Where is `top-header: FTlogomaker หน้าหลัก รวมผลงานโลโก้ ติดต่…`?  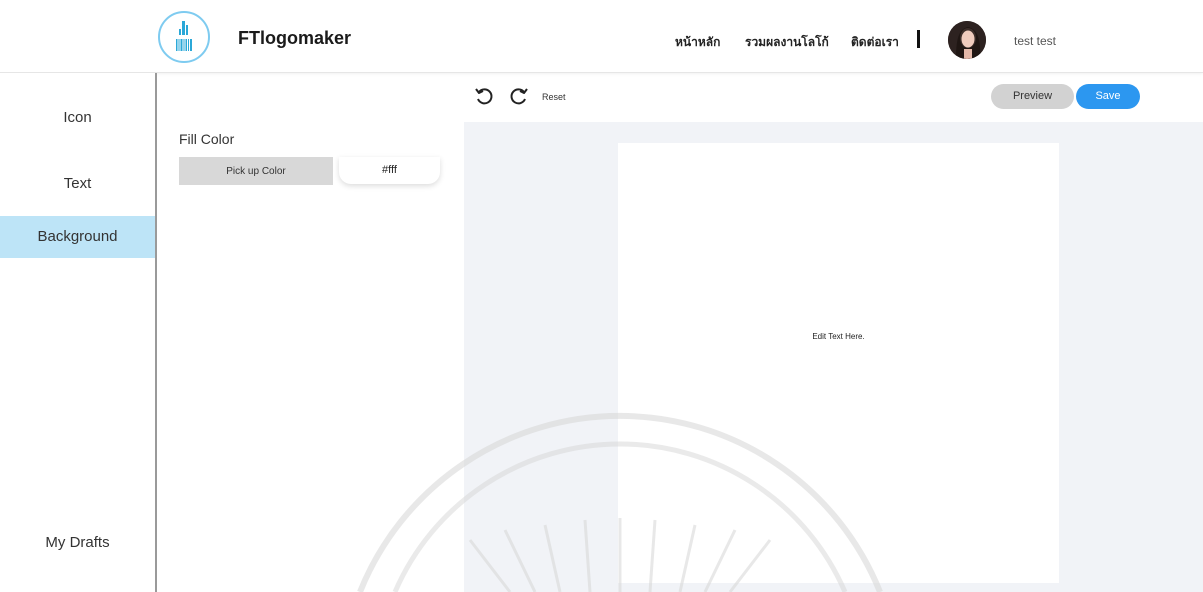 top-header: FTlogomaker หน้าหลัก รวมผลงานโลโก้ ติดต่… is located at coordinates (601, 36).